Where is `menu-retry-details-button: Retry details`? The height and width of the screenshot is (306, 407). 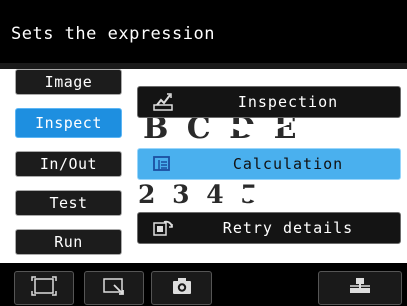
menu-retry-details-button: Retry details is located at coordinates (269, 228).